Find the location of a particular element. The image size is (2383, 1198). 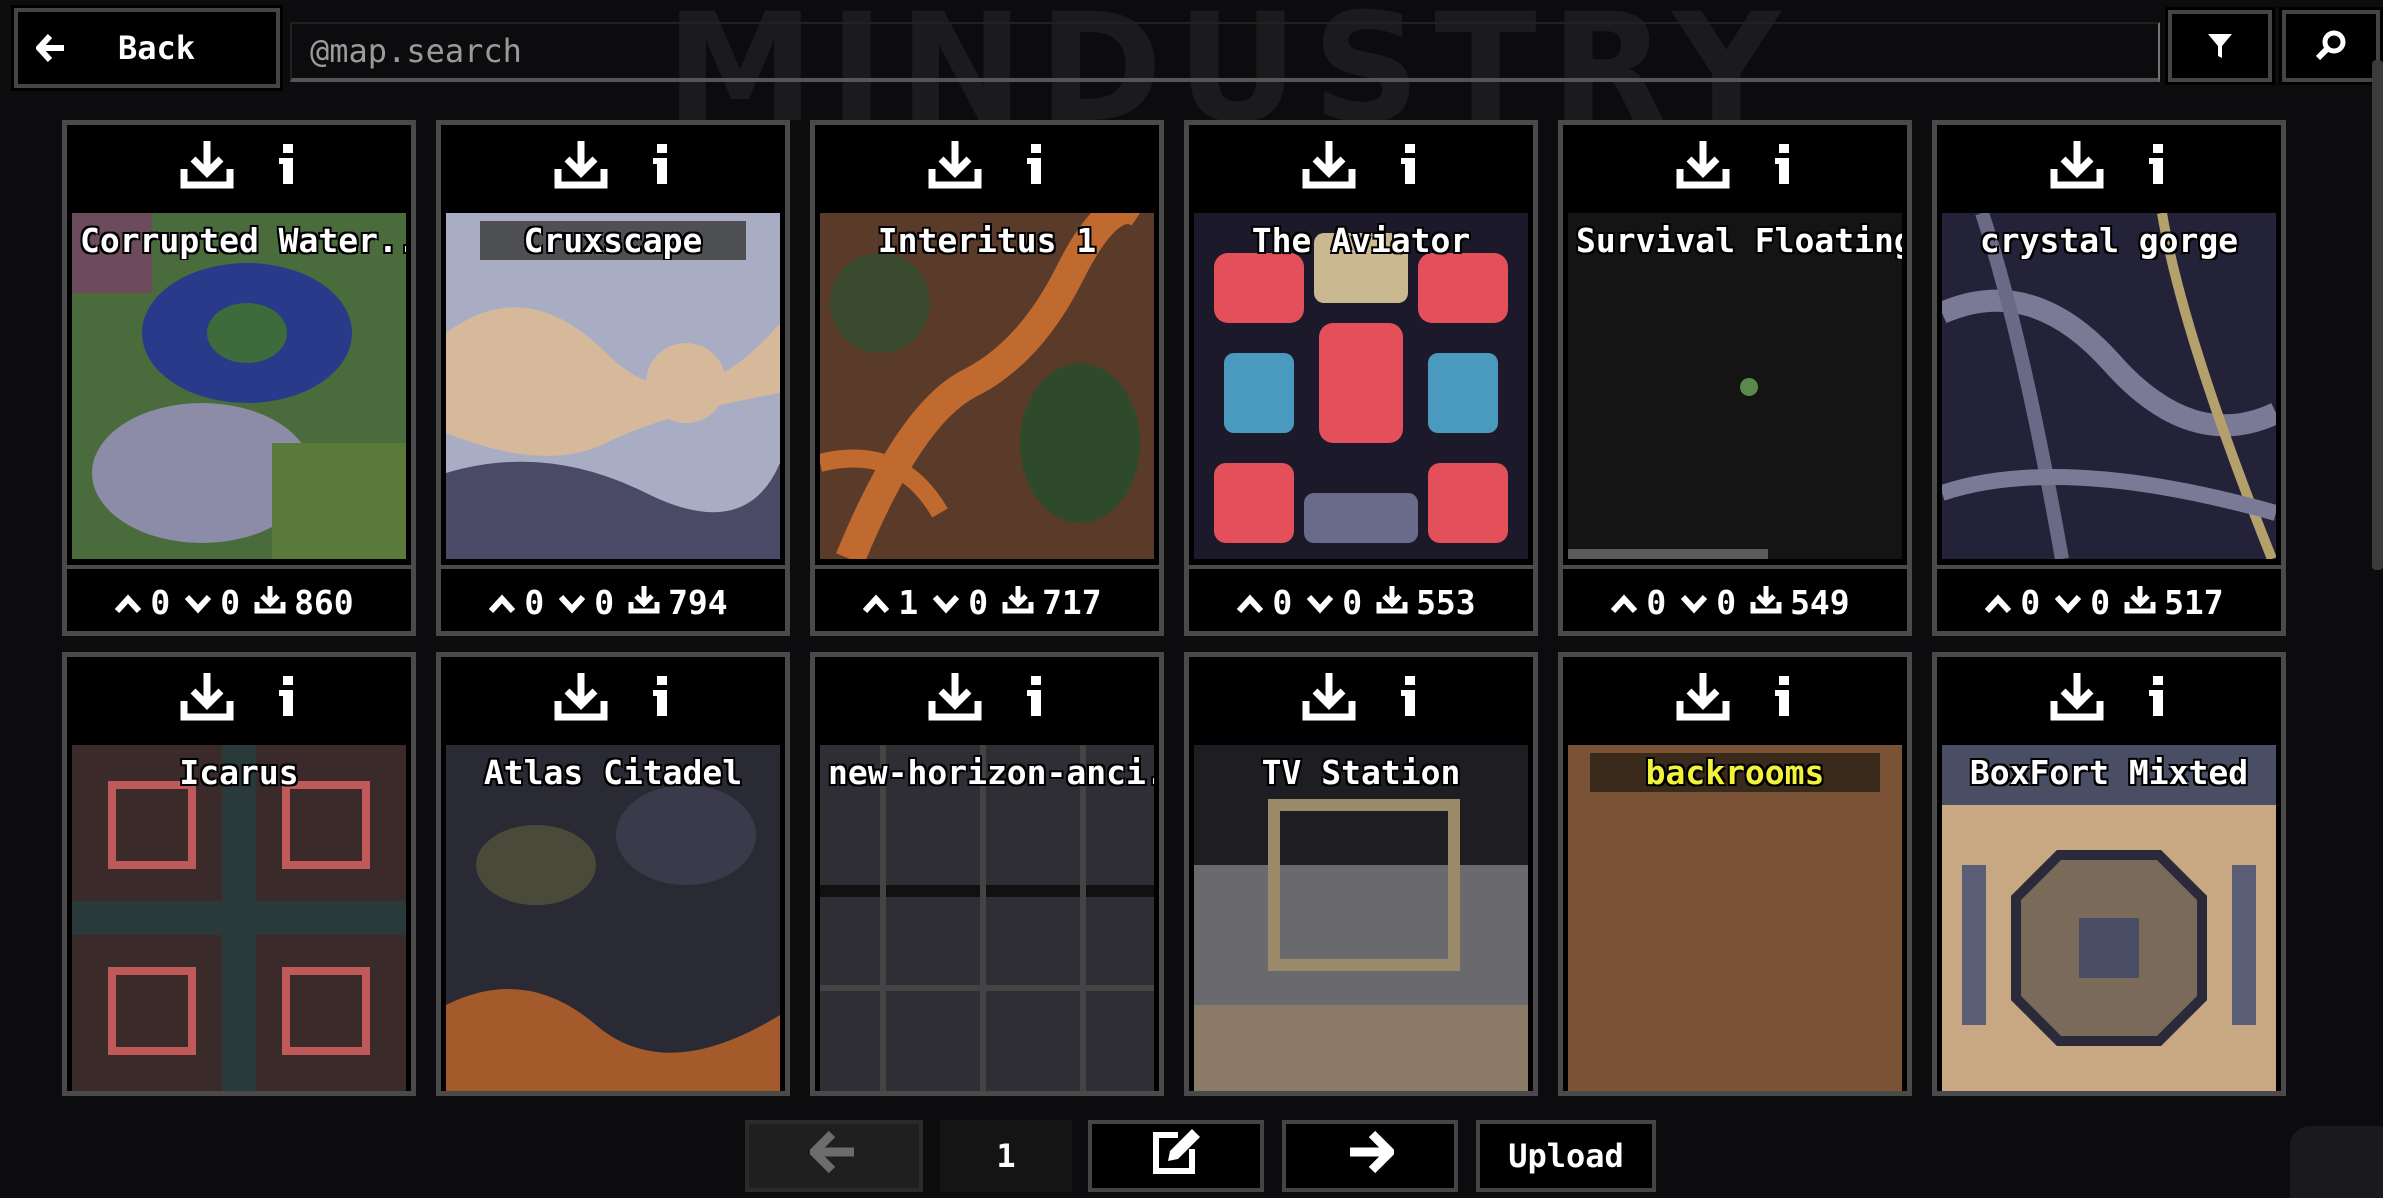

map-card: BoxFort Mixted is located at coordinates (2109, 874).